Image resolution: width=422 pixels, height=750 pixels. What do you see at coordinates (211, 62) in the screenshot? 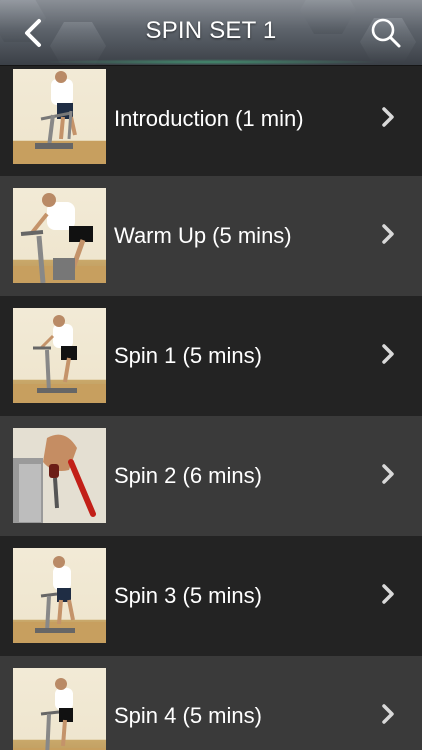
I see `header-glow` at bounding box center [211, 62].